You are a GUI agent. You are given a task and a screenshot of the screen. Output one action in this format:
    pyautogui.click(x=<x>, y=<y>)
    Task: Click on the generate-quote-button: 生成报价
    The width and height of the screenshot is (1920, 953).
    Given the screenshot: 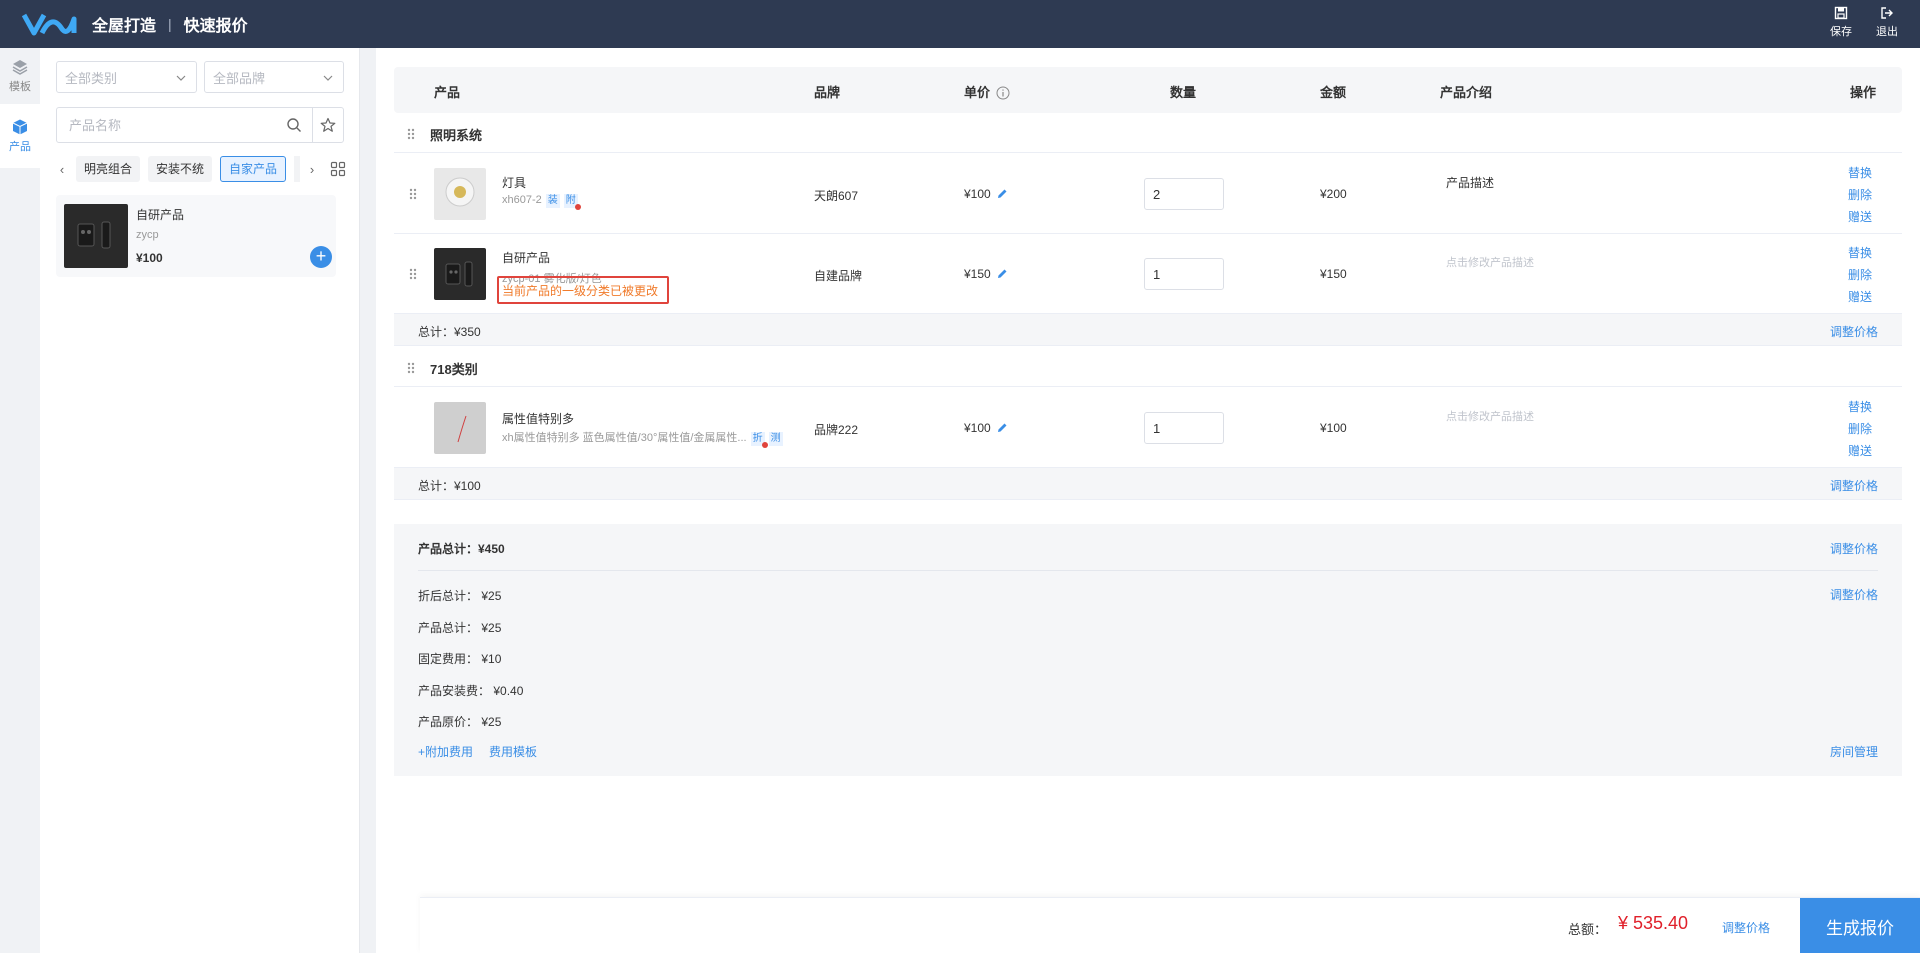 What is the action you would take?
    pyautogui.click(x=1860, y=925)
    